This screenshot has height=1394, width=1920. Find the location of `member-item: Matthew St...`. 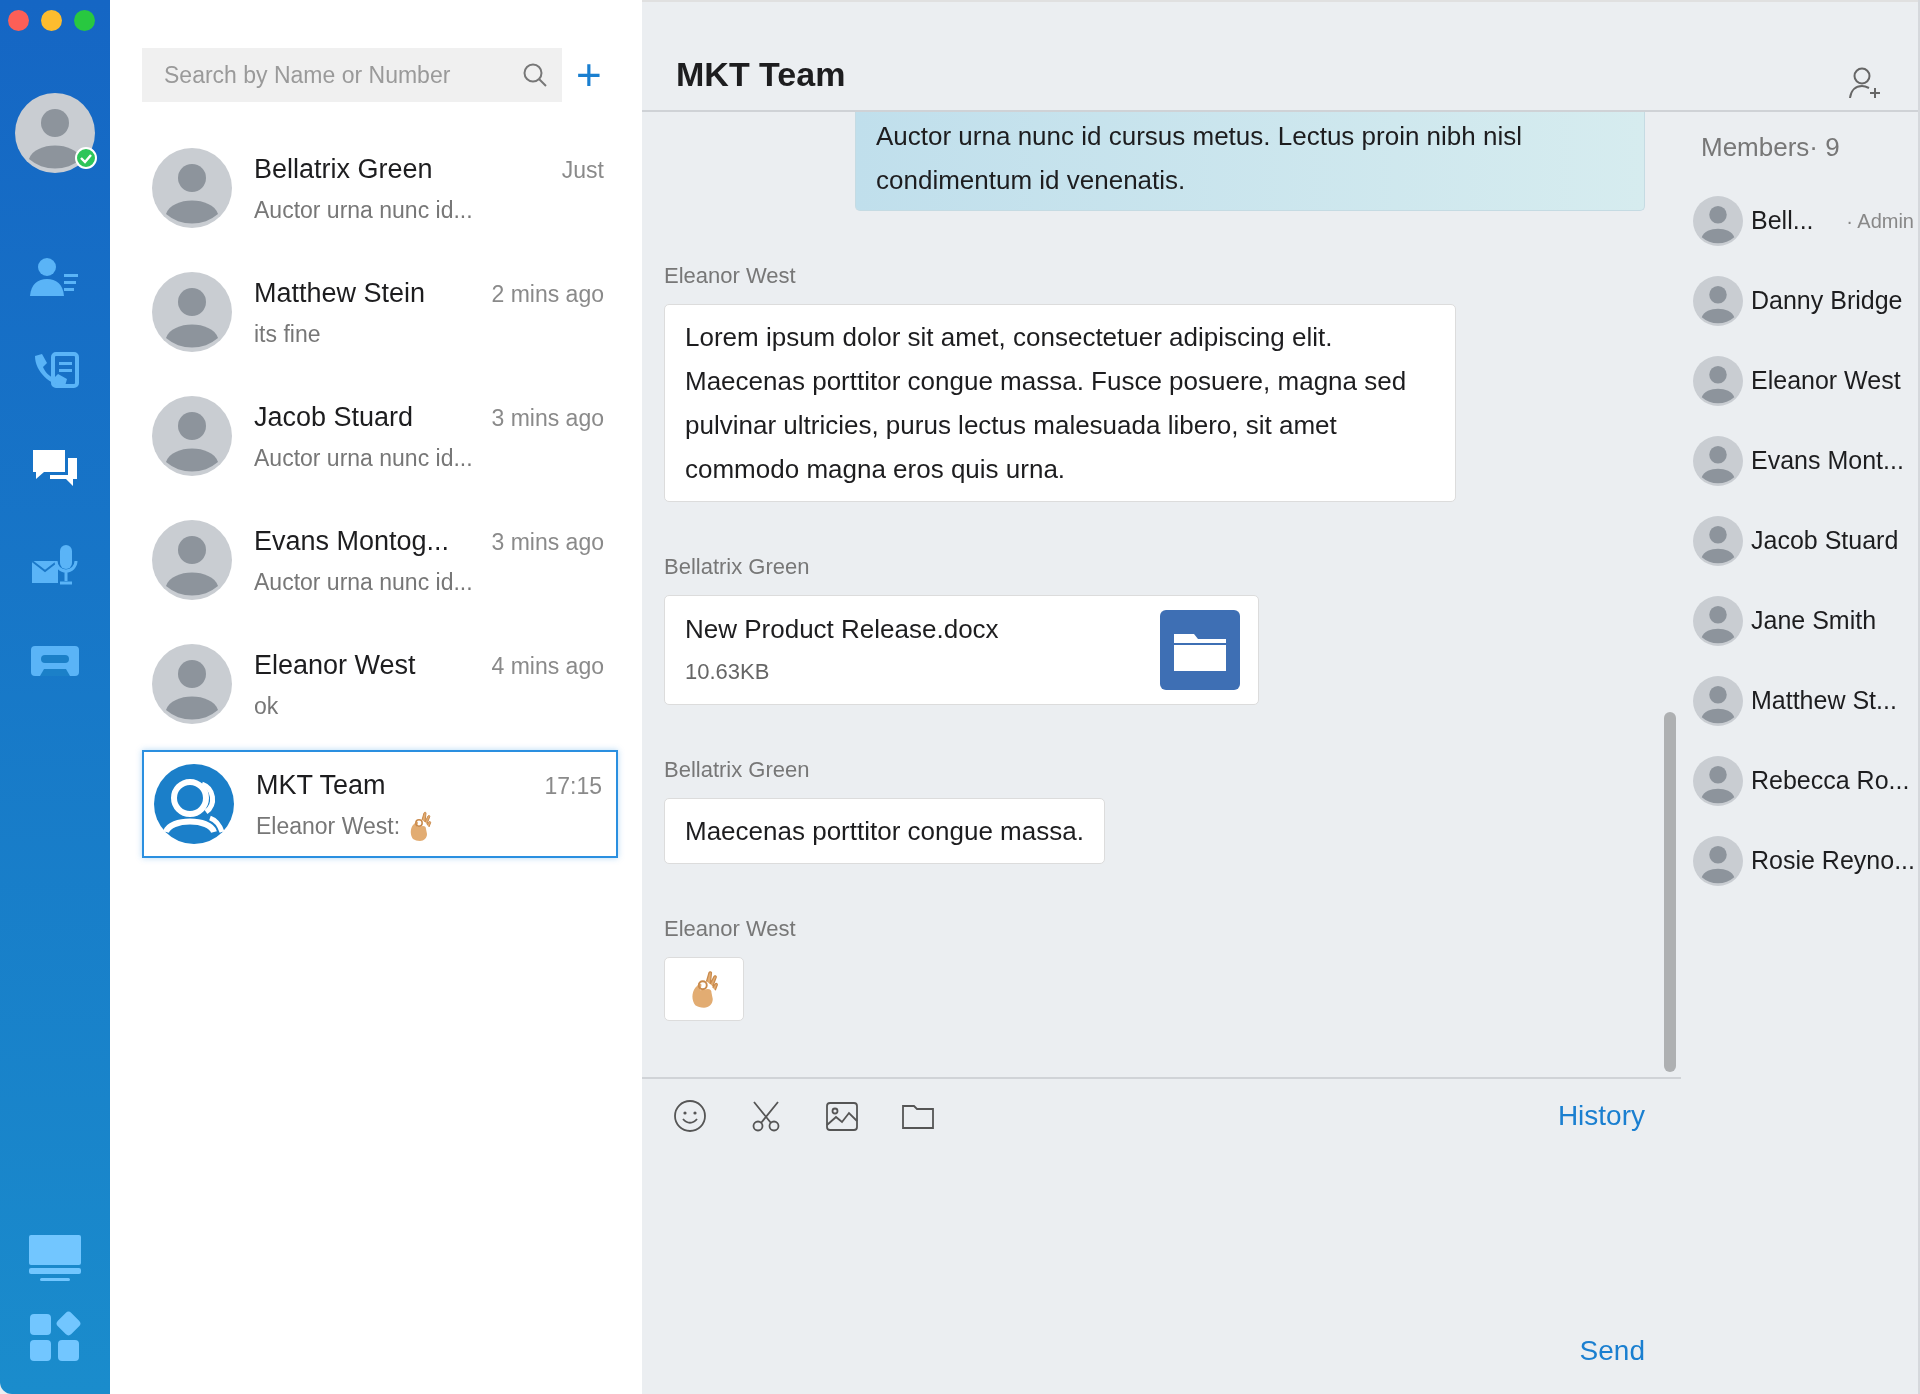

member-item: Matthew St... is located at coordinates (1805, 701).